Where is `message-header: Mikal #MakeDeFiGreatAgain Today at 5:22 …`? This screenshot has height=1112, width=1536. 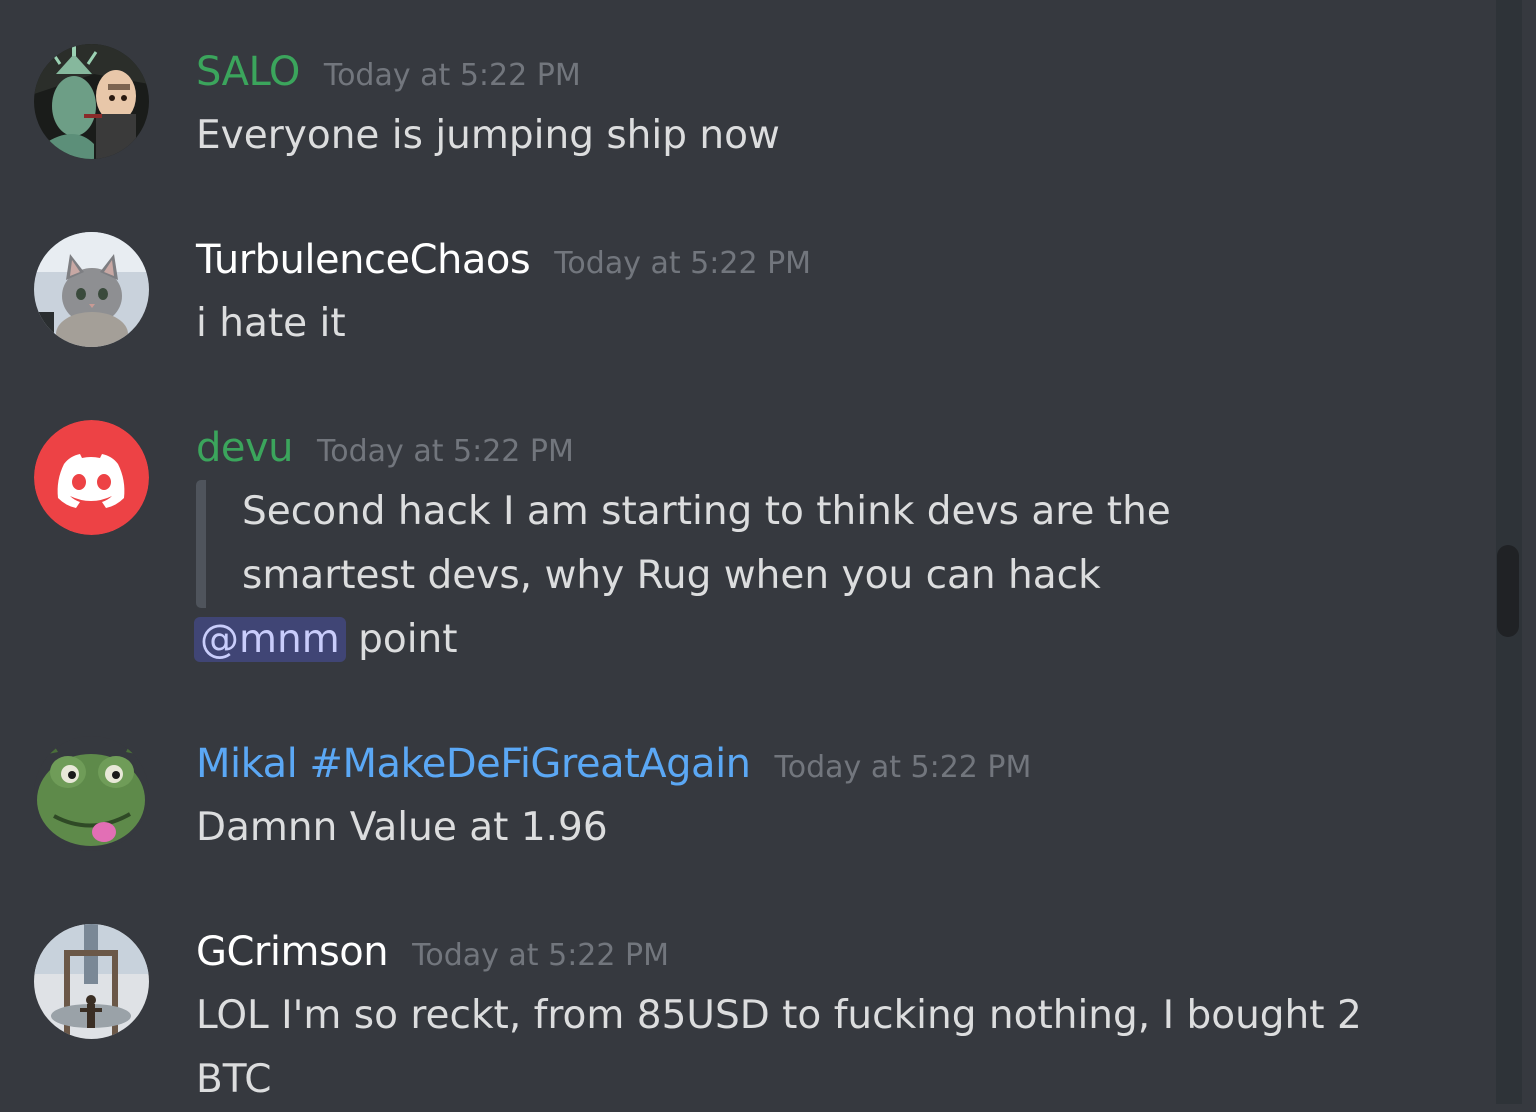 message-header: Mikal #MakeDeFiGreatAgain Today at 5:22 … is located at coordinates (613, 764).